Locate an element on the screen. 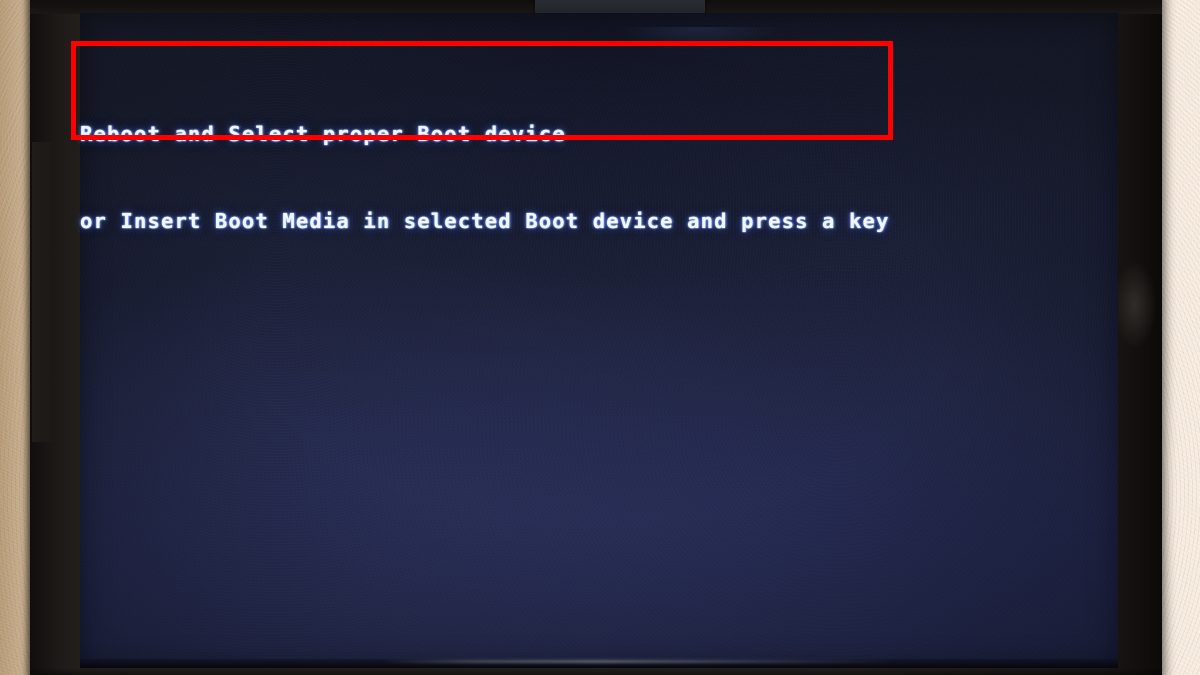 The image size is (1200, 675). bezel-bottom-edge is located at coordinates (596, 671).